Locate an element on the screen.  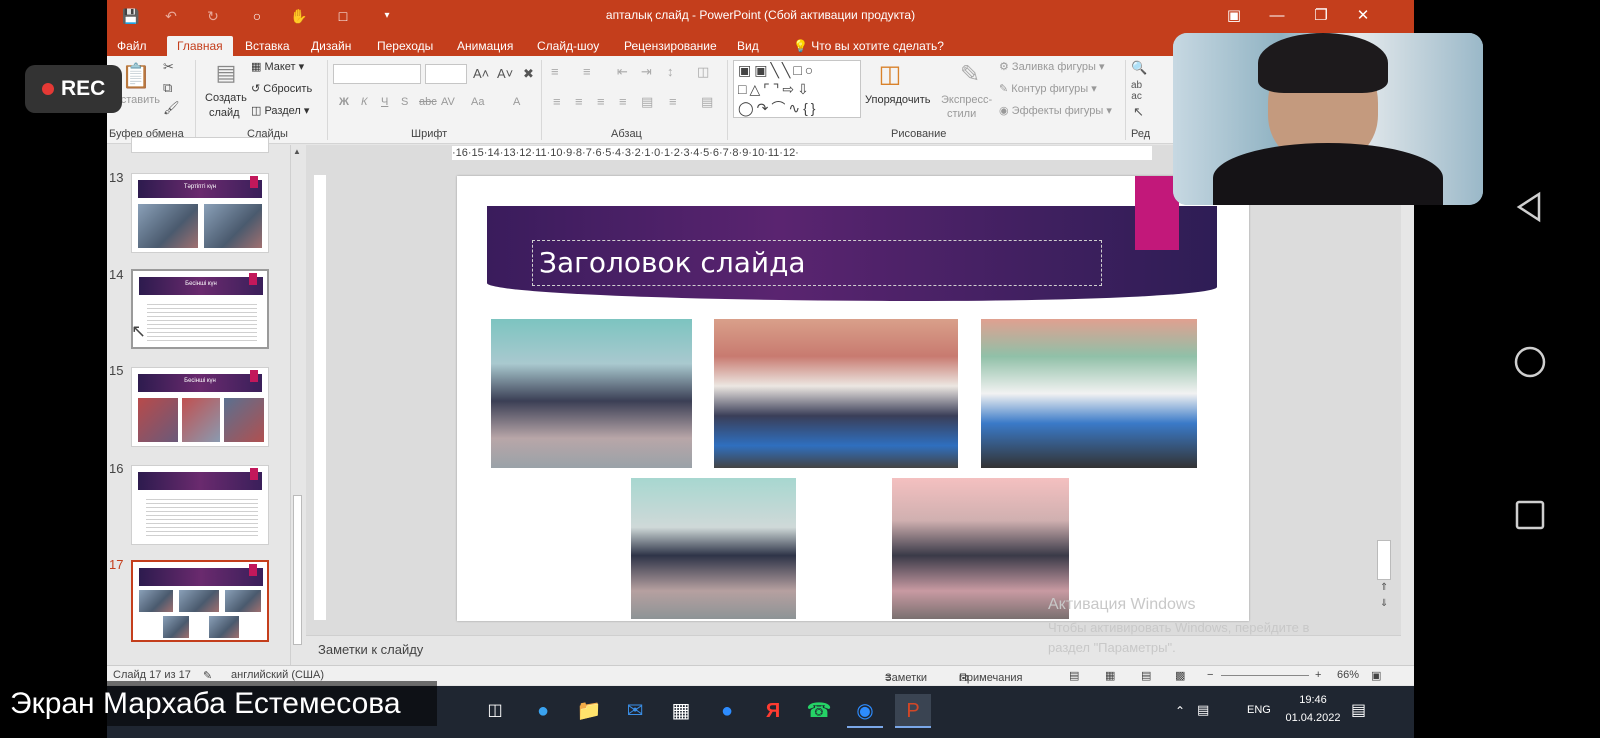
zoom-in-icon: + is located at coordinates (1318, 675).